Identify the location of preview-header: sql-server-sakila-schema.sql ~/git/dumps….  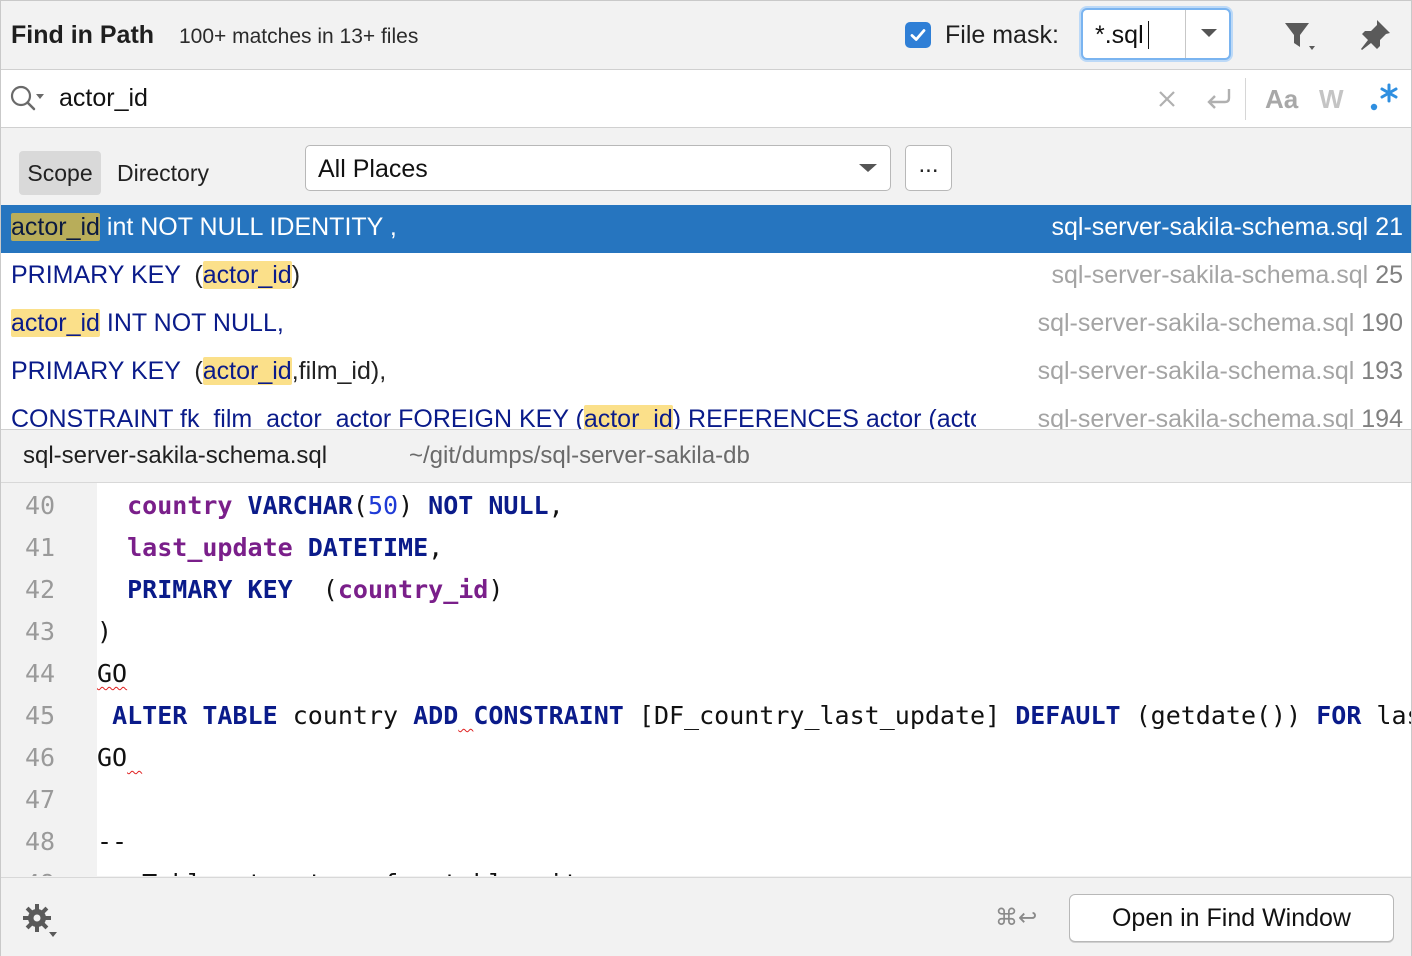
(706, 456).